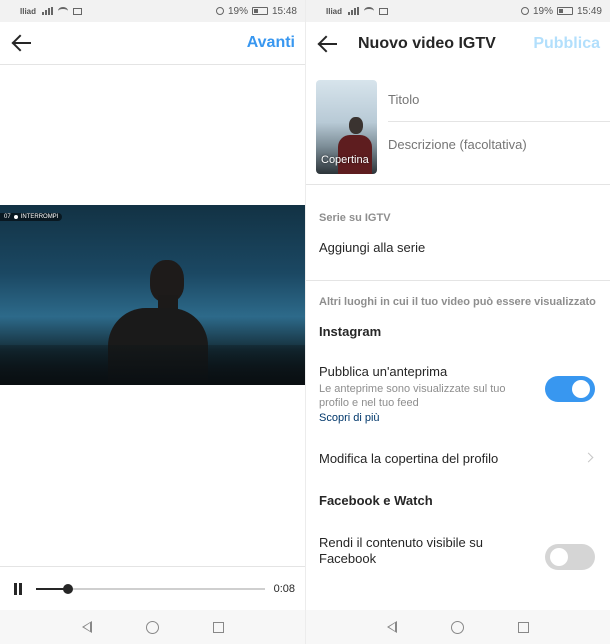  What do you see at coordinates (284, 11) in the screenshot?
I see `clock: 15:48` at bounding box center [284, 11].